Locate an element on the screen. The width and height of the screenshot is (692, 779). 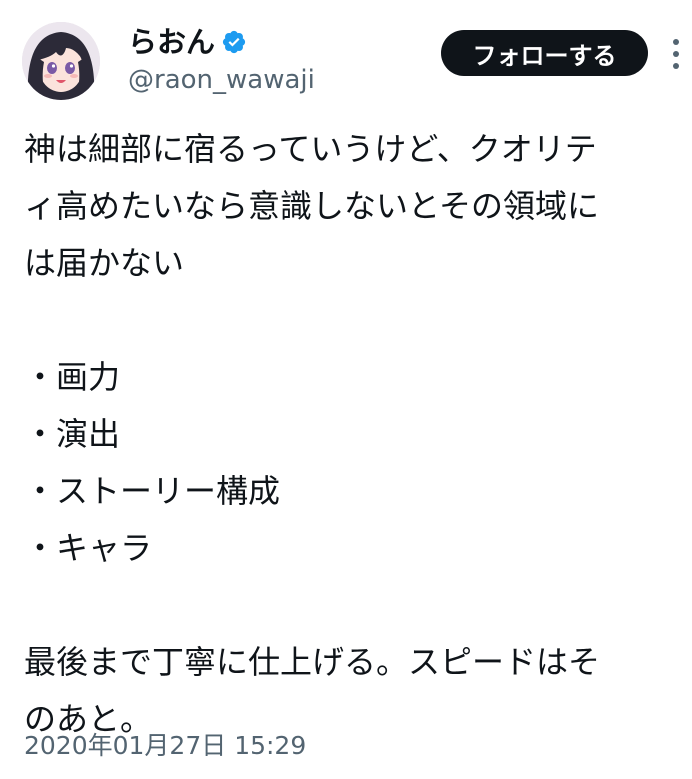
tweet-text-line: 神は細部に宿るっていうけど、クオリテ is located at coordinates (310, 149).